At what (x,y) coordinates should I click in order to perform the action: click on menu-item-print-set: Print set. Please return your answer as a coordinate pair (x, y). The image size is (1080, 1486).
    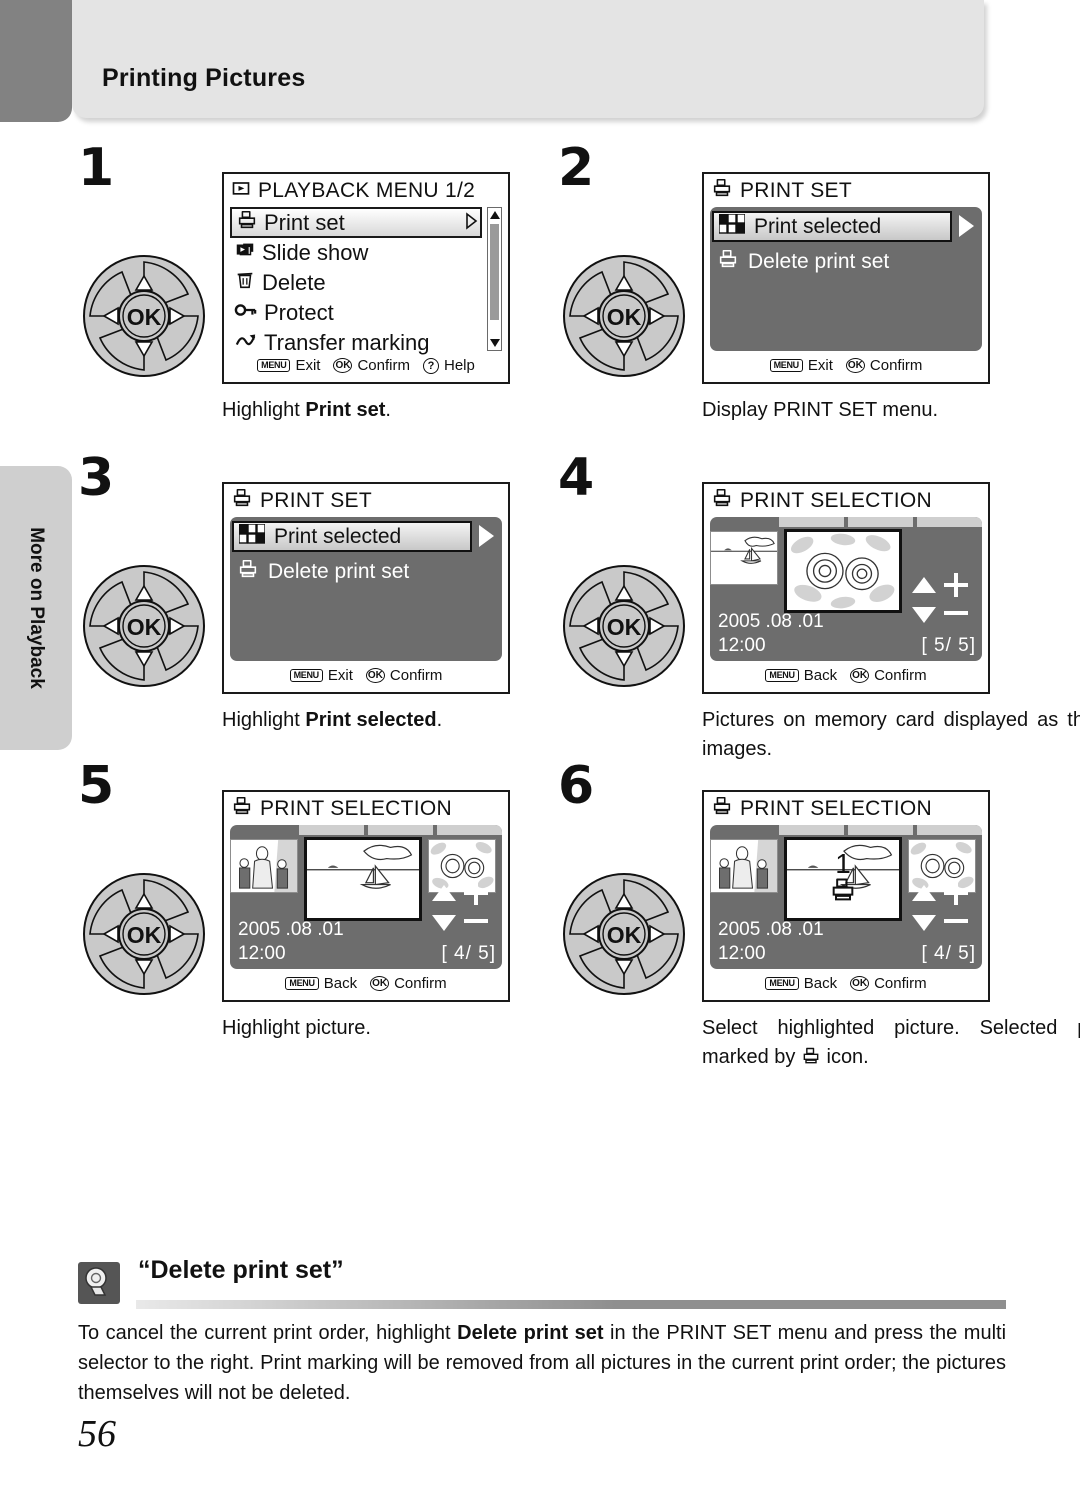
    Looking at the image, I should click on (356, 222).